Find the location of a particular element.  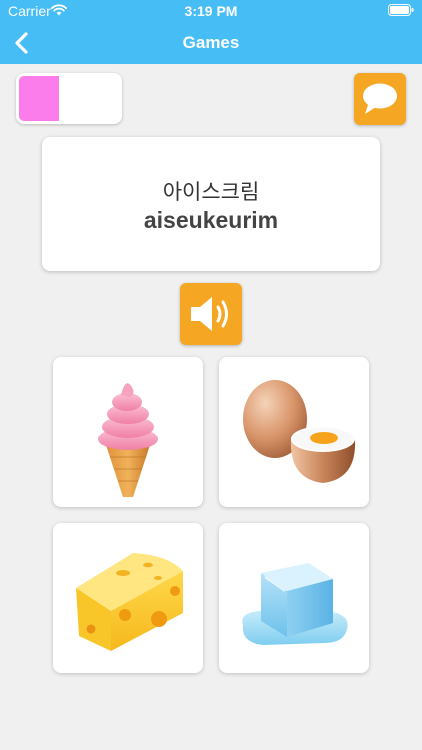

word-romanization: aiseukeurim is located at coordinates (211, 220).